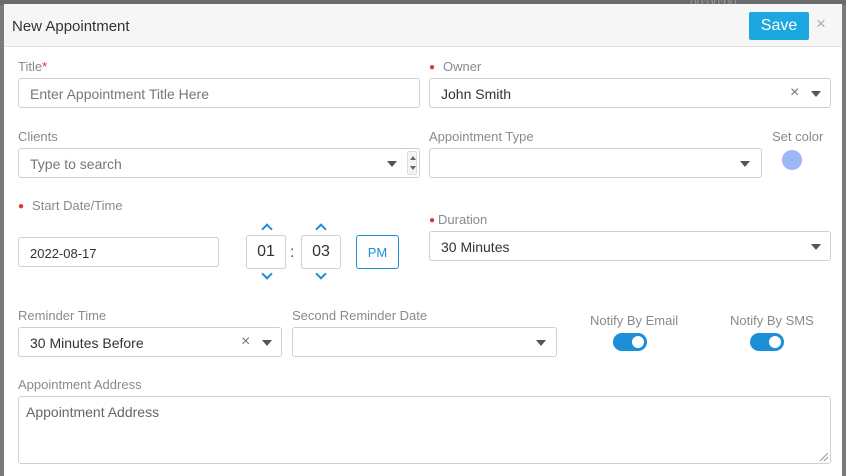 This screenshot has width=846, height=476. Describe the element at coordinates (630, 342) in the screenshot. I see `notify-email-toggle` at that location.